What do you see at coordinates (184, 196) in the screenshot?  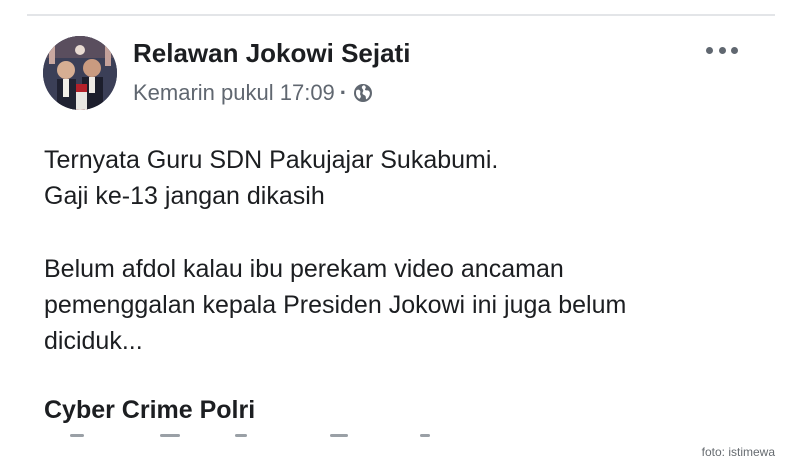 I see `post-line: Gaji ke-13 jangan dikasih` at bounding box center [184, 196].